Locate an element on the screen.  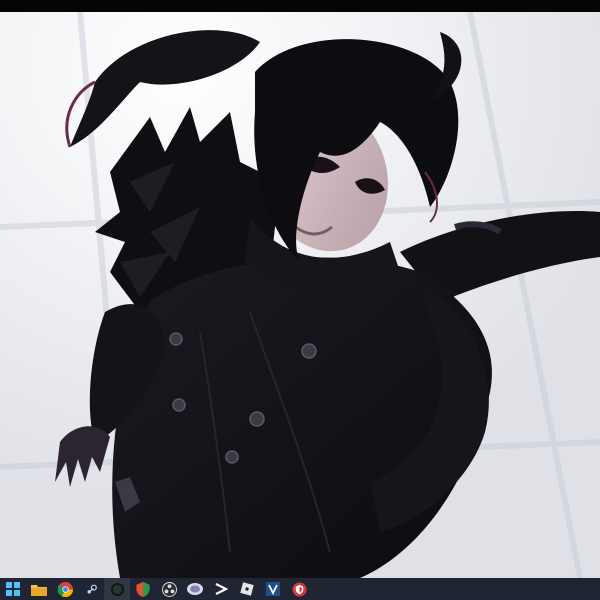
game-app-icon is located at coordinates (117, 589).